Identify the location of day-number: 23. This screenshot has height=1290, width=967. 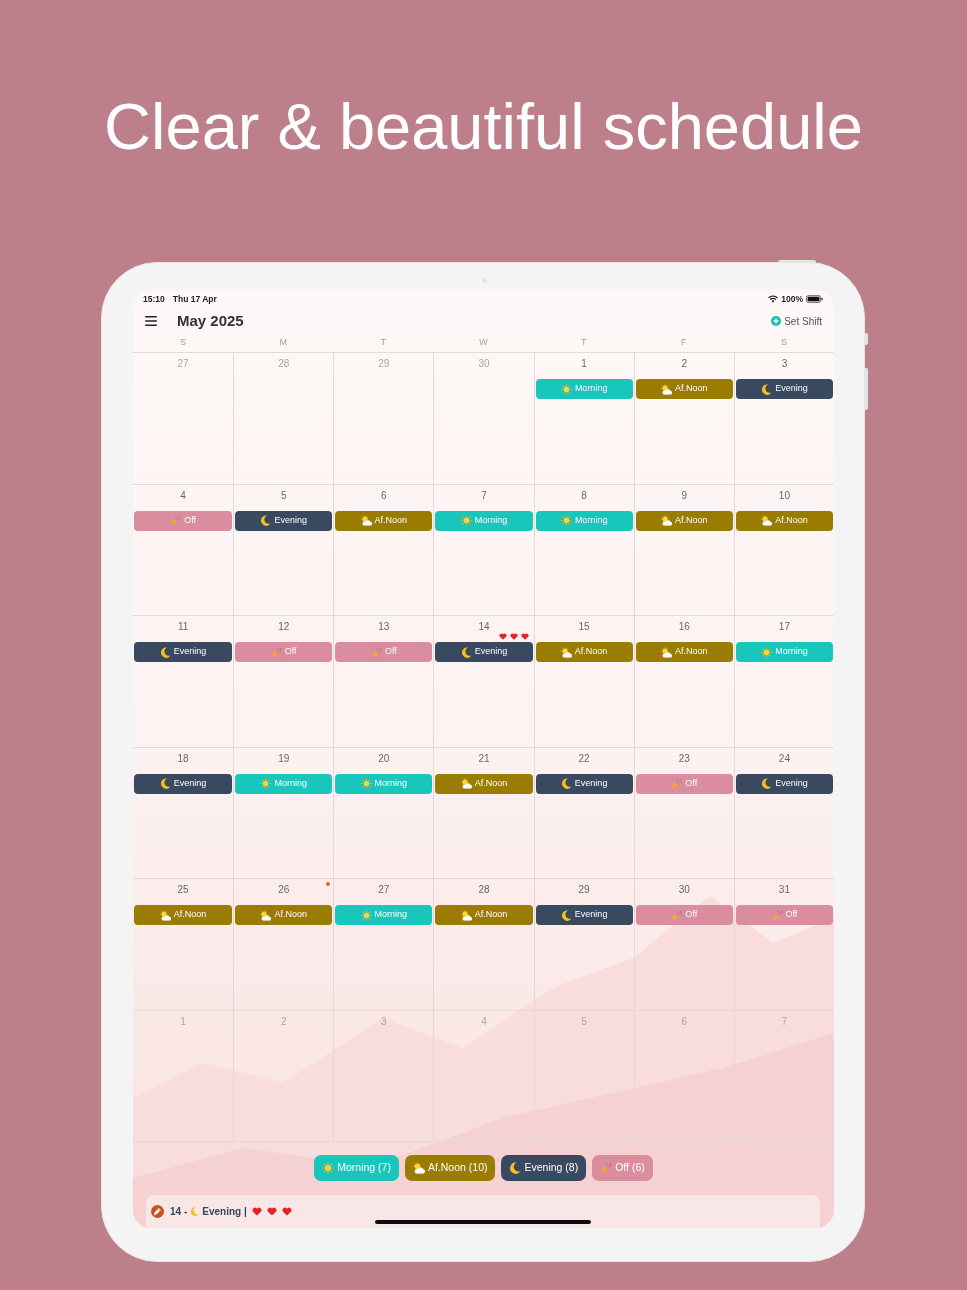
(684, 758).